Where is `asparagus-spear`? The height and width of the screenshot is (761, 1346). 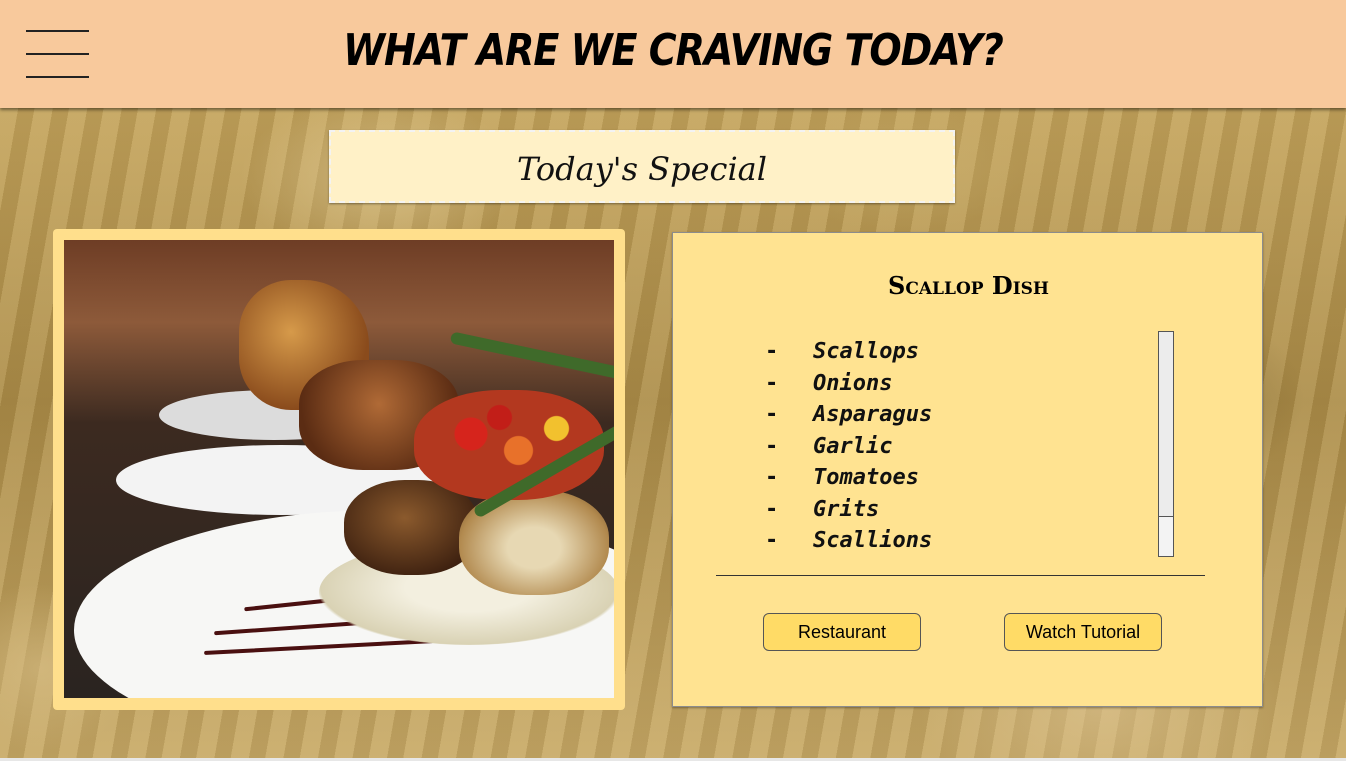
asparagus-spear is located at coordinates (531, 356).